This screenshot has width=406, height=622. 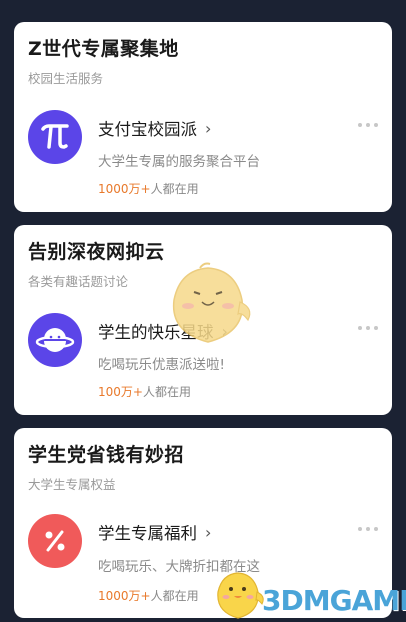 I want to click on bird-mascot-logo-icon, so click(x=240, y=595).